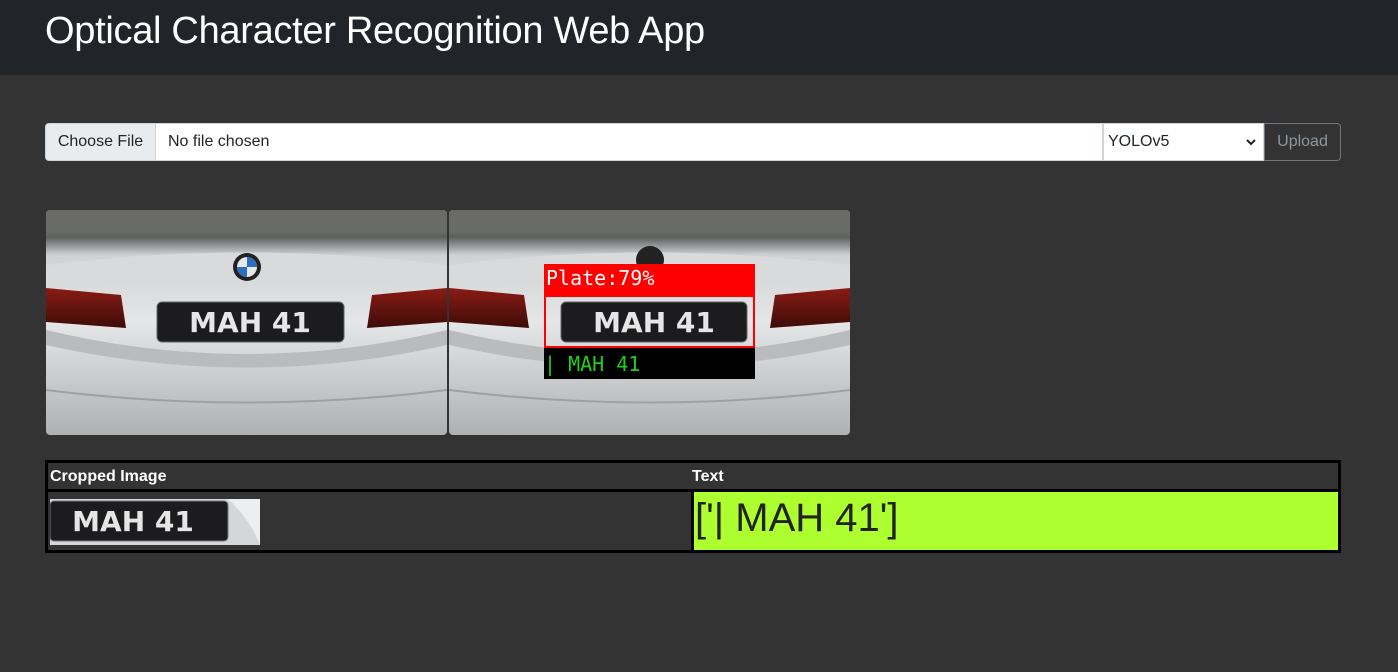 The width and height of the screenshot is (1398, 672). What do you see at coordinates (375, 31) in the screenshot?
I see `app-title: Optical Character Recognition Web App` at bounding box center [375, 31].